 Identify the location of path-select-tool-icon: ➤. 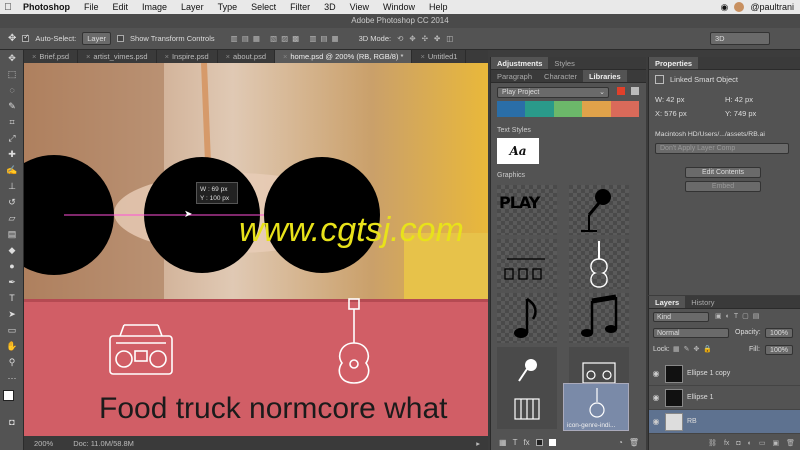
(12, 314).